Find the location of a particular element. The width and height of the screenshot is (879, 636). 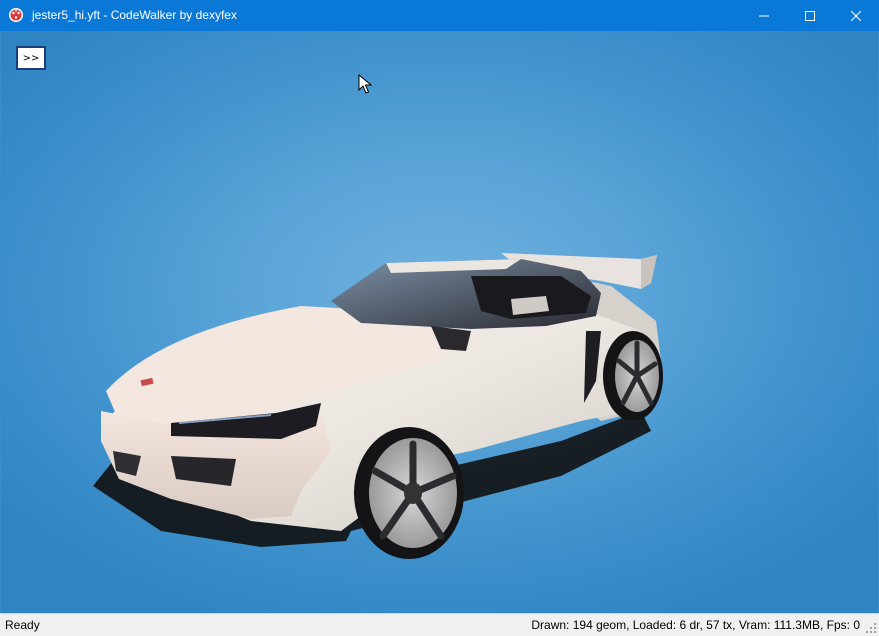

toggle-panel-button: >> is located at coordinates (31, 58).